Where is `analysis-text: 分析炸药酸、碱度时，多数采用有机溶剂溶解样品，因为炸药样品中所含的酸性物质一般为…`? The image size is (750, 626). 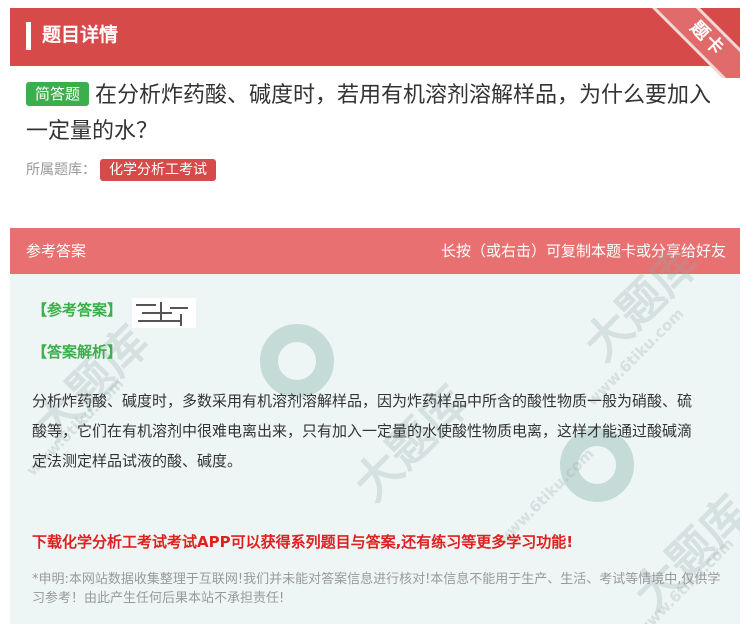 analysis-text: 分析炸药酸、碱度时，多数采用有机溶剂溶解样品，因为炸药样品中所含的酸性物质一般为… is located at coordinates (362, 431).